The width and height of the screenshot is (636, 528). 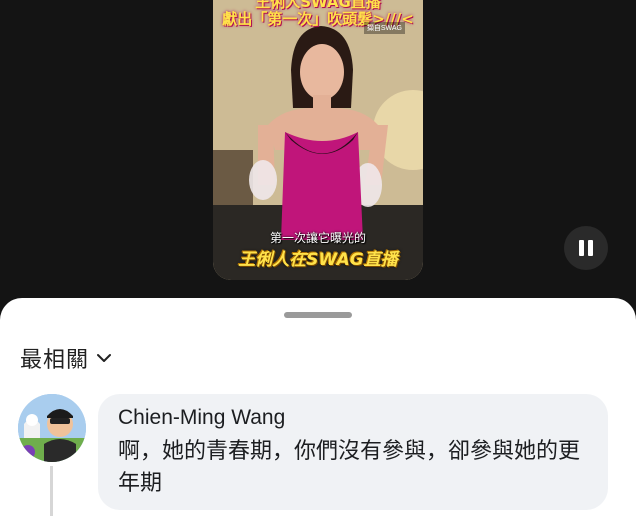 I want to click on pause-button, so click(x=586, y=248).